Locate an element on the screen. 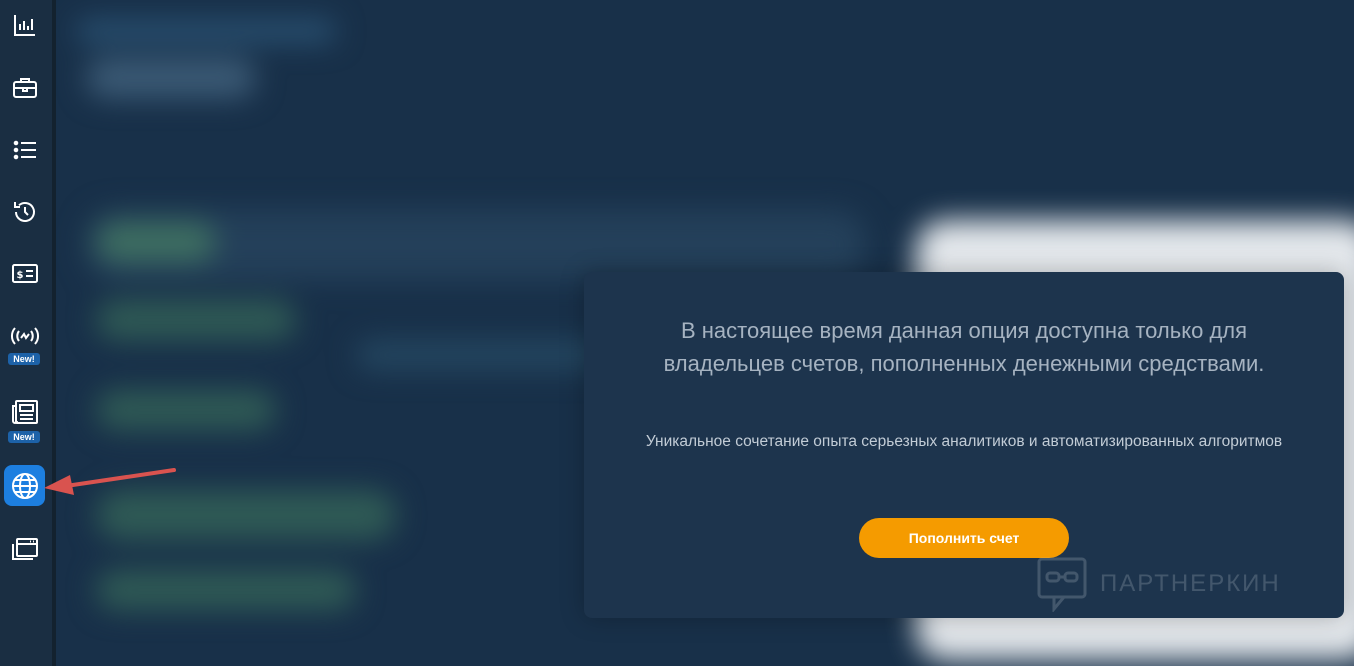 This screenshot has height=666, width=1354. sidebar-item-statistics is located at coordinates (24, 24).